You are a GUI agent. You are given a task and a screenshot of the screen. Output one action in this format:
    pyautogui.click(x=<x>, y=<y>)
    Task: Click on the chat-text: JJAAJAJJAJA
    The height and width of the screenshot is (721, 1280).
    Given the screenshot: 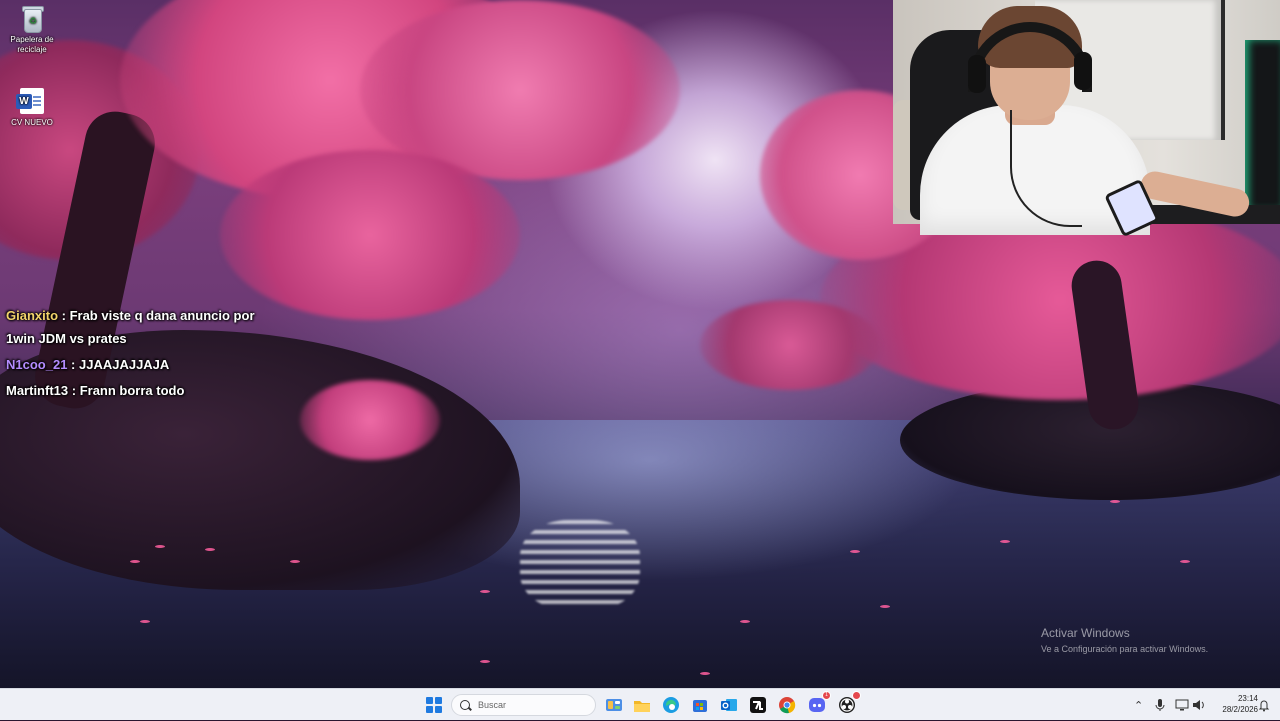 What is the action you would take?
    pyautogui.click(x=124, y=364)
    